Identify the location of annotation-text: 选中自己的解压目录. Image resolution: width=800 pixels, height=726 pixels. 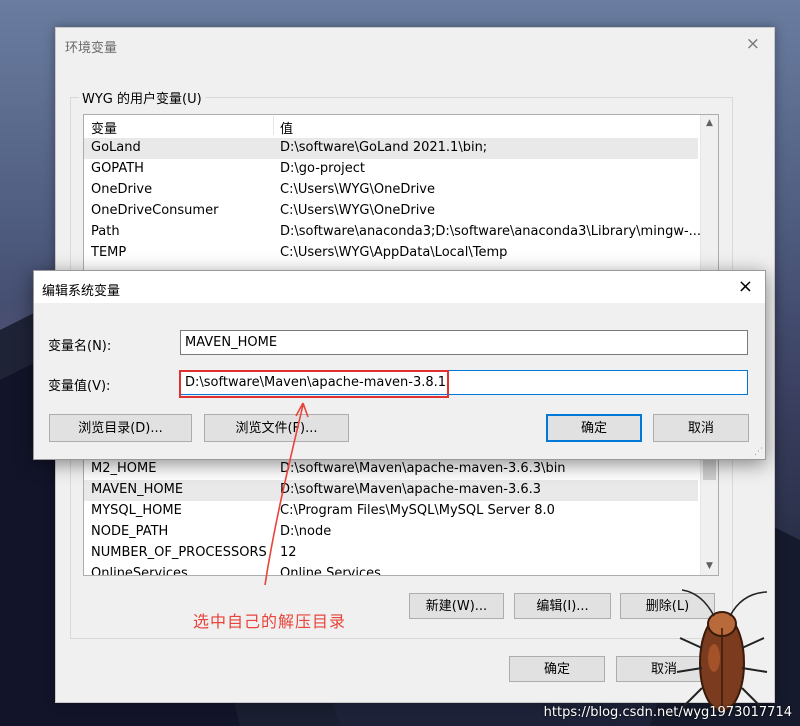
(270, 621).